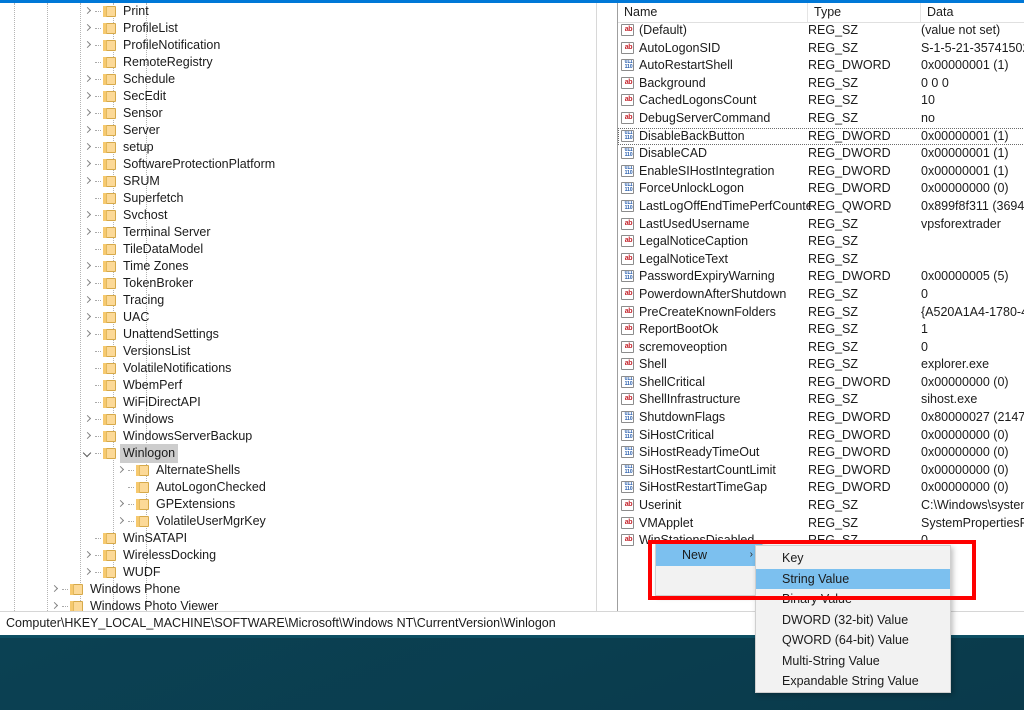 The image size is (1024, 710). I want to click on tree-item-winlogon: Winlogon, so click(298, 453).